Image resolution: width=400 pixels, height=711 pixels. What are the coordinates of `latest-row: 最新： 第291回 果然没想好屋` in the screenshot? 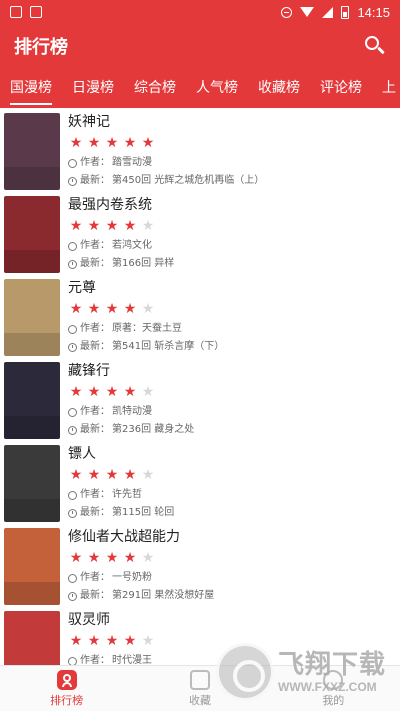 It's located at (141, 596).